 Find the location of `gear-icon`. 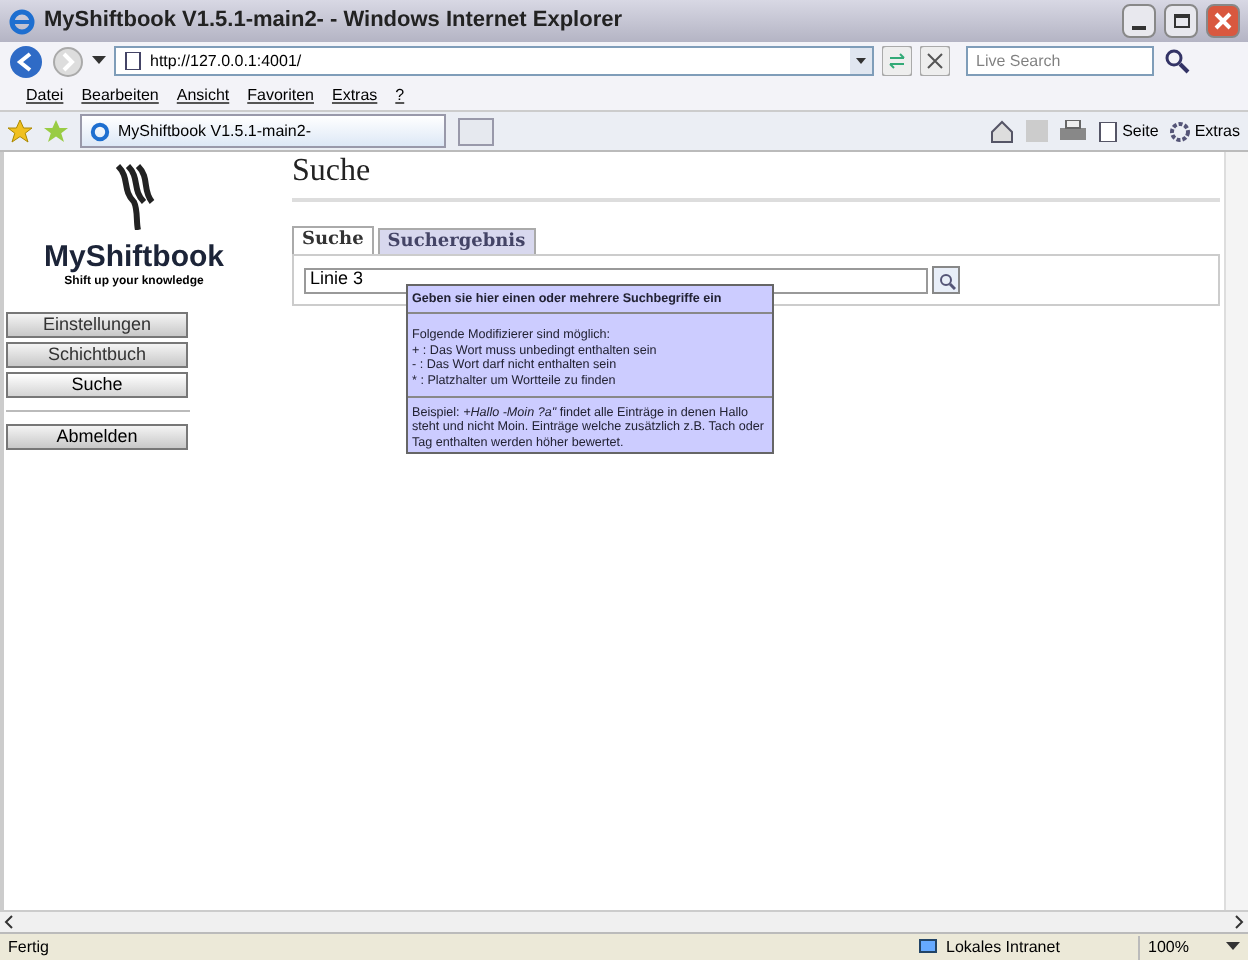

gear-icon is located at coordinates (1180, 131).